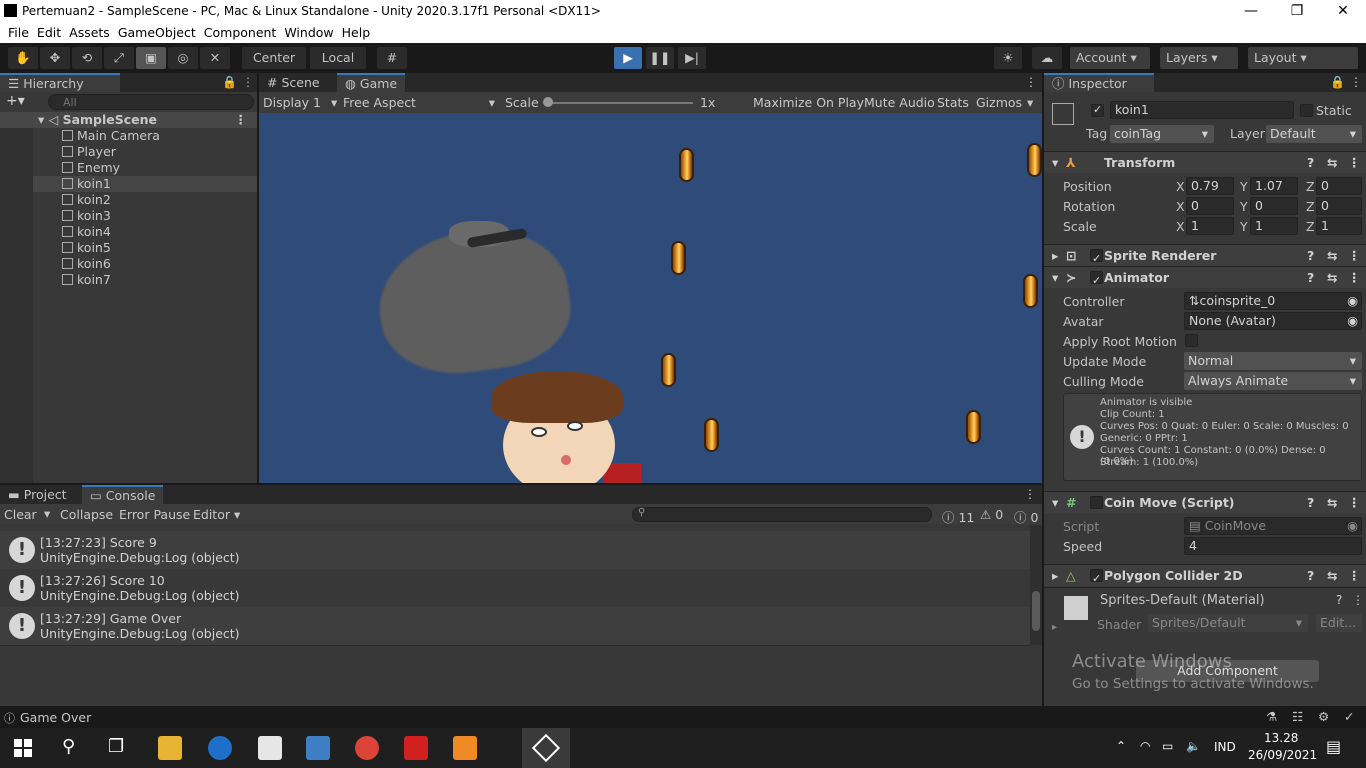  Describe the element at coordinates (16, 31) in the screenshot. I see `menu-file: File` at that location.